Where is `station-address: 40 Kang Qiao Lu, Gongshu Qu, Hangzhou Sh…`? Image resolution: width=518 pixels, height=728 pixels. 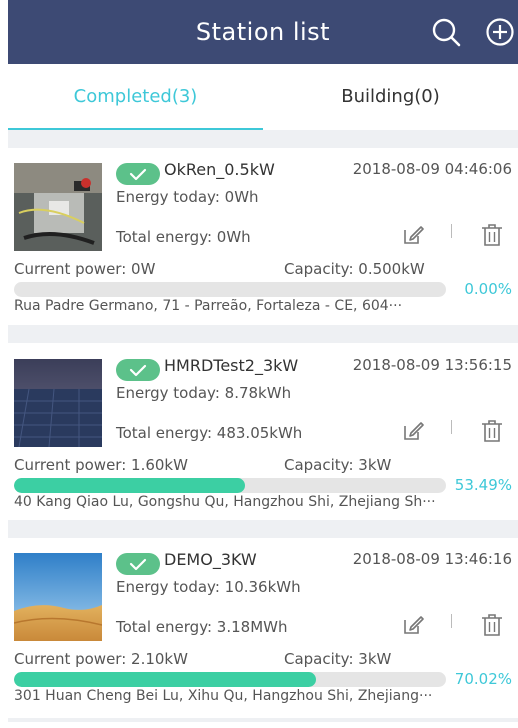 station-address: 40 Kang Qiao Lu, Gongshu Qu, Hangzhou Sh… is located at coordinates (225, 502).